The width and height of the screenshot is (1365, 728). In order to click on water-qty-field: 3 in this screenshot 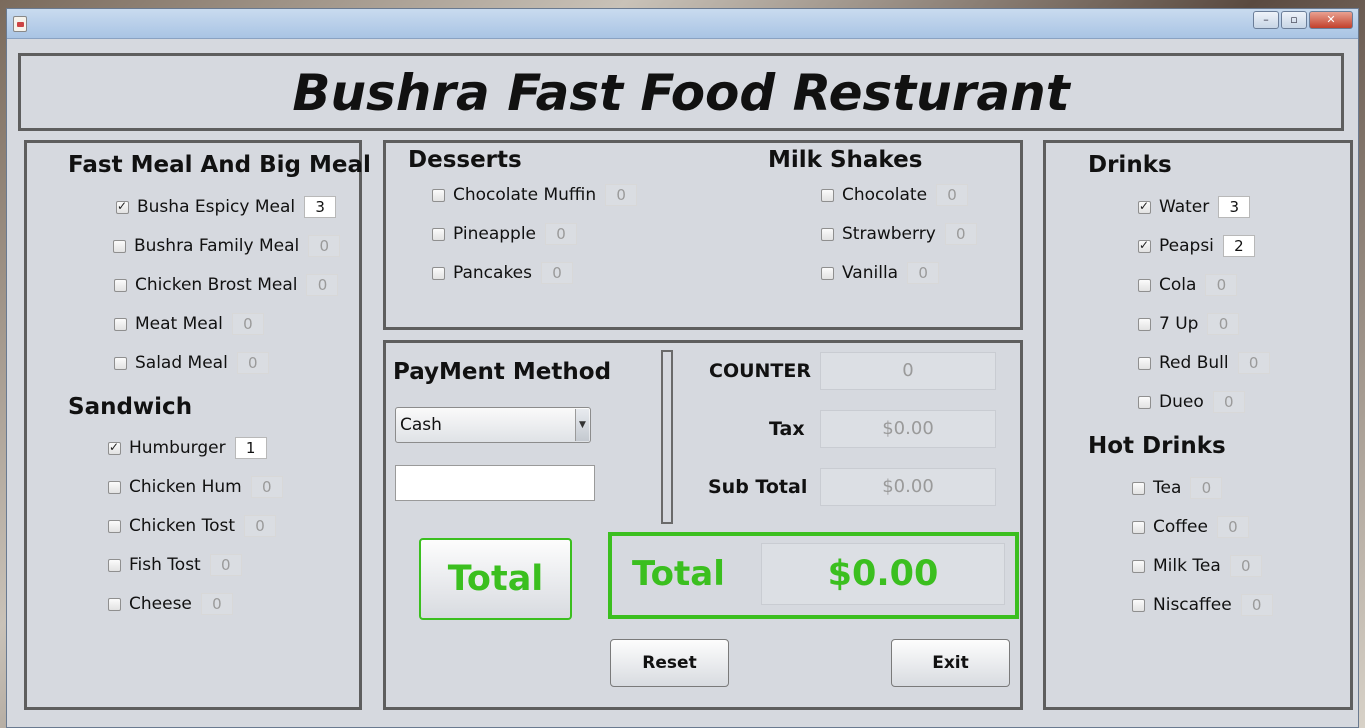, I will do `click(1234, 207)`.